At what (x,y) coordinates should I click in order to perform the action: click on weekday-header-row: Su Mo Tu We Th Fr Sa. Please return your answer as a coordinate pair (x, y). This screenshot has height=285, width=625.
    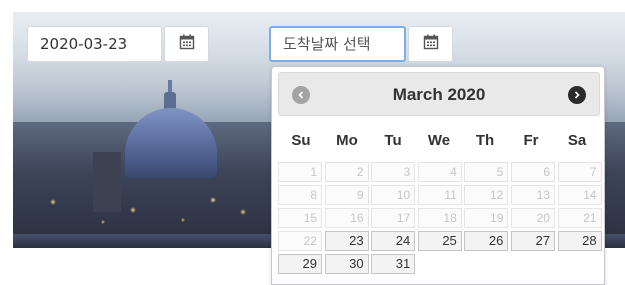
    Looking at the image, I should click on (439, 141).